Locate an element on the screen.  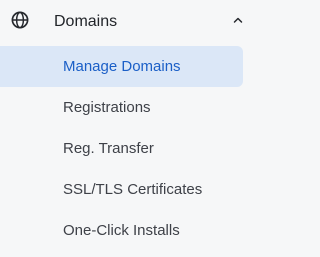
nav-item-reg-transfer: Reg. Transfer is located at coordinates (121, 148).